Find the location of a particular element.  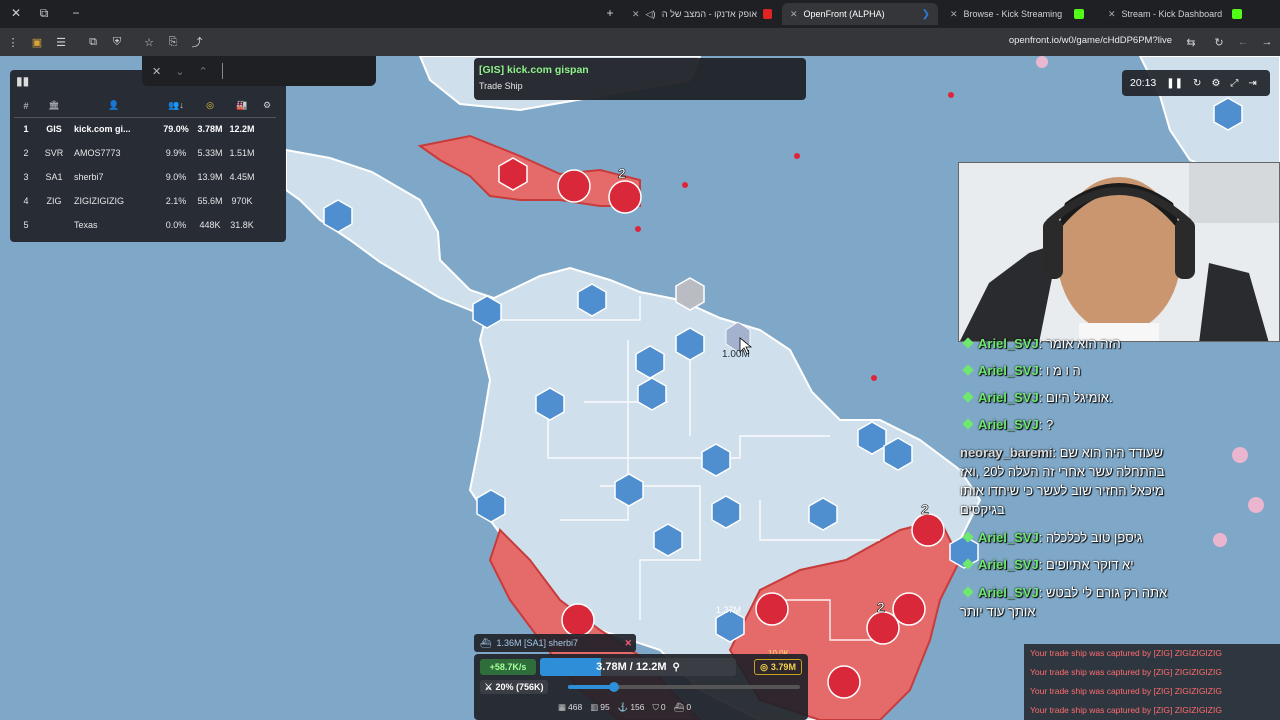

cancel-attack-icon: ✕ is located at coordinates (628, 643).